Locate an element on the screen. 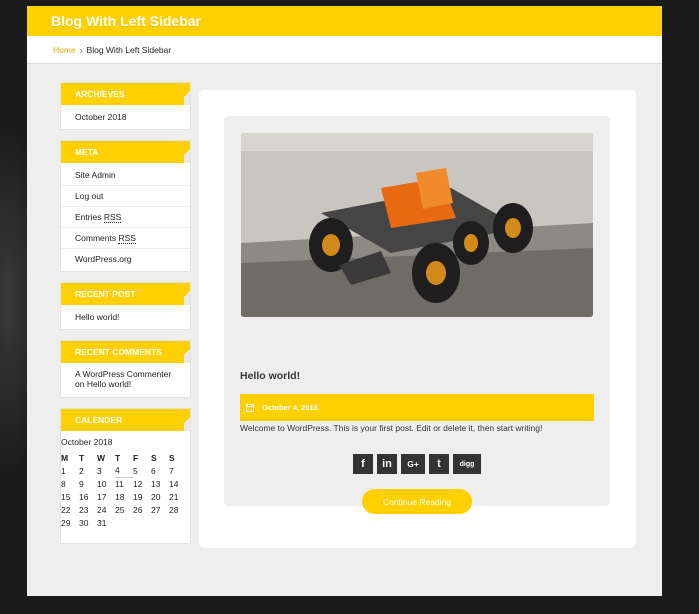 This screenshot has width=699, height=614. calendar-day: 22 is located at coordinates (66, 509).